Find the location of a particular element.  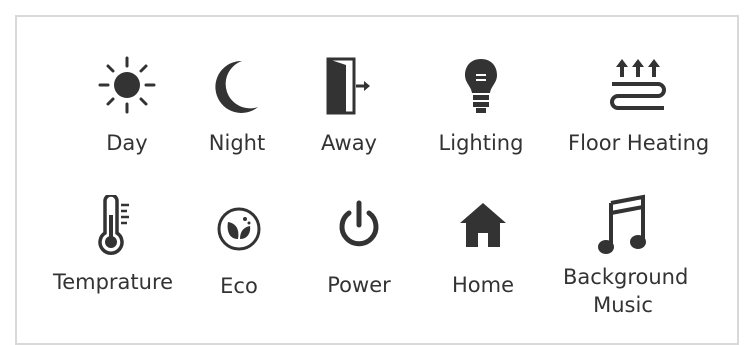

mode-lighting-label: Lighting is located at coordinates (481, 143).